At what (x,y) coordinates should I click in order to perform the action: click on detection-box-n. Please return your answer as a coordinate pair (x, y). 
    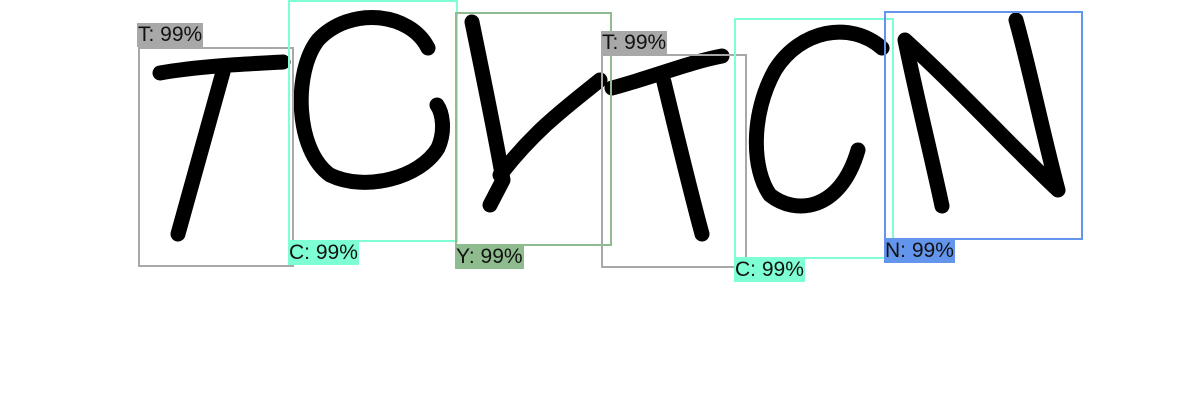
    Looking at the image, I should click on (983, 125).